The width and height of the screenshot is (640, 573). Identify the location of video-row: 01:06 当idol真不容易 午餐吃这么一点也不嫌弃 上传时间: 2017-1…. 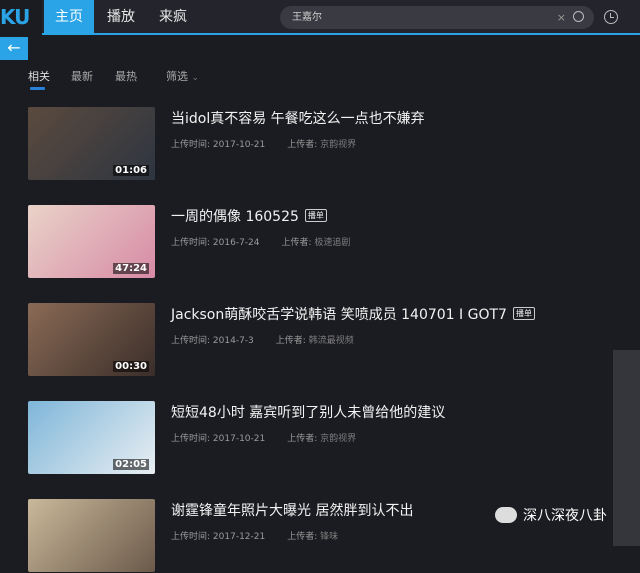
(318, 144).